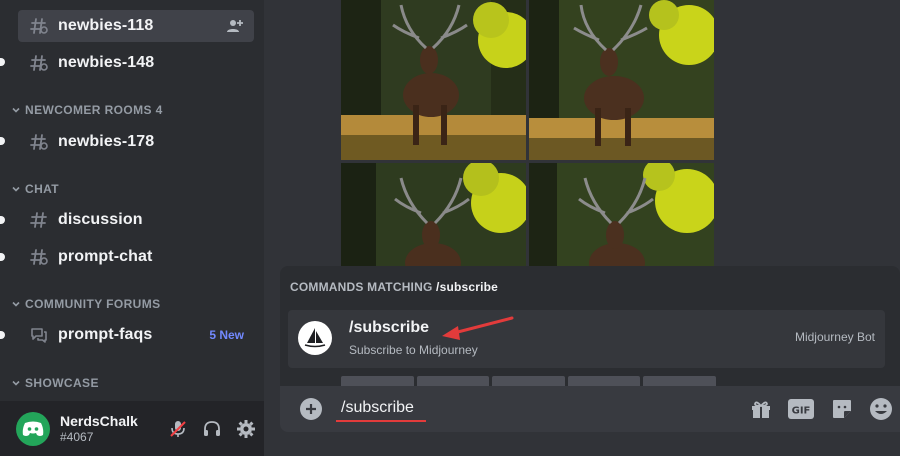 This screenshot has height=456, width=900. Describe the element at coordinates (100, 219) in the screenshot. I see `channel-label: discussion` at that location.